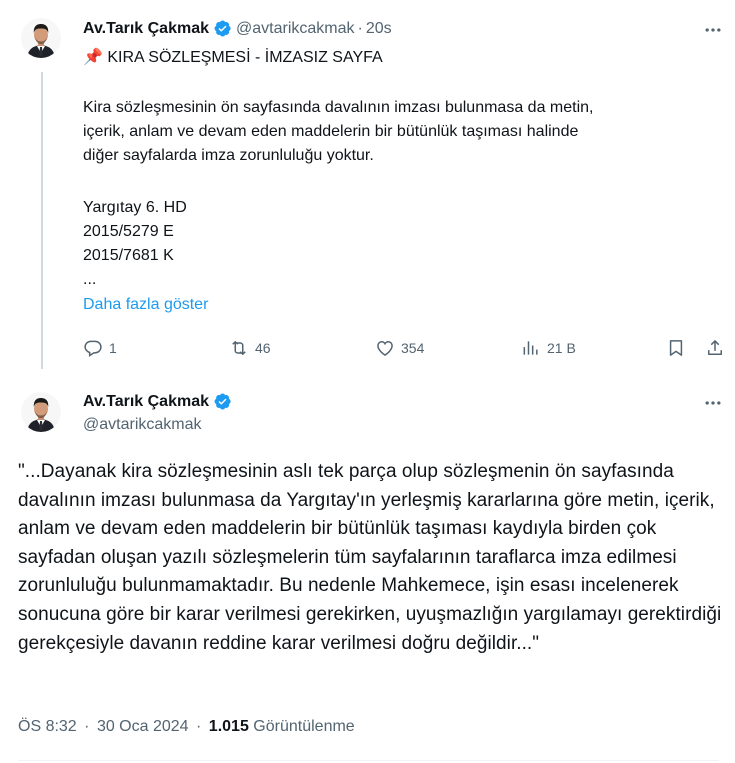 This screenshot has height=763, width=735. I want to click on views-count: 21 B, so click(561, 348).